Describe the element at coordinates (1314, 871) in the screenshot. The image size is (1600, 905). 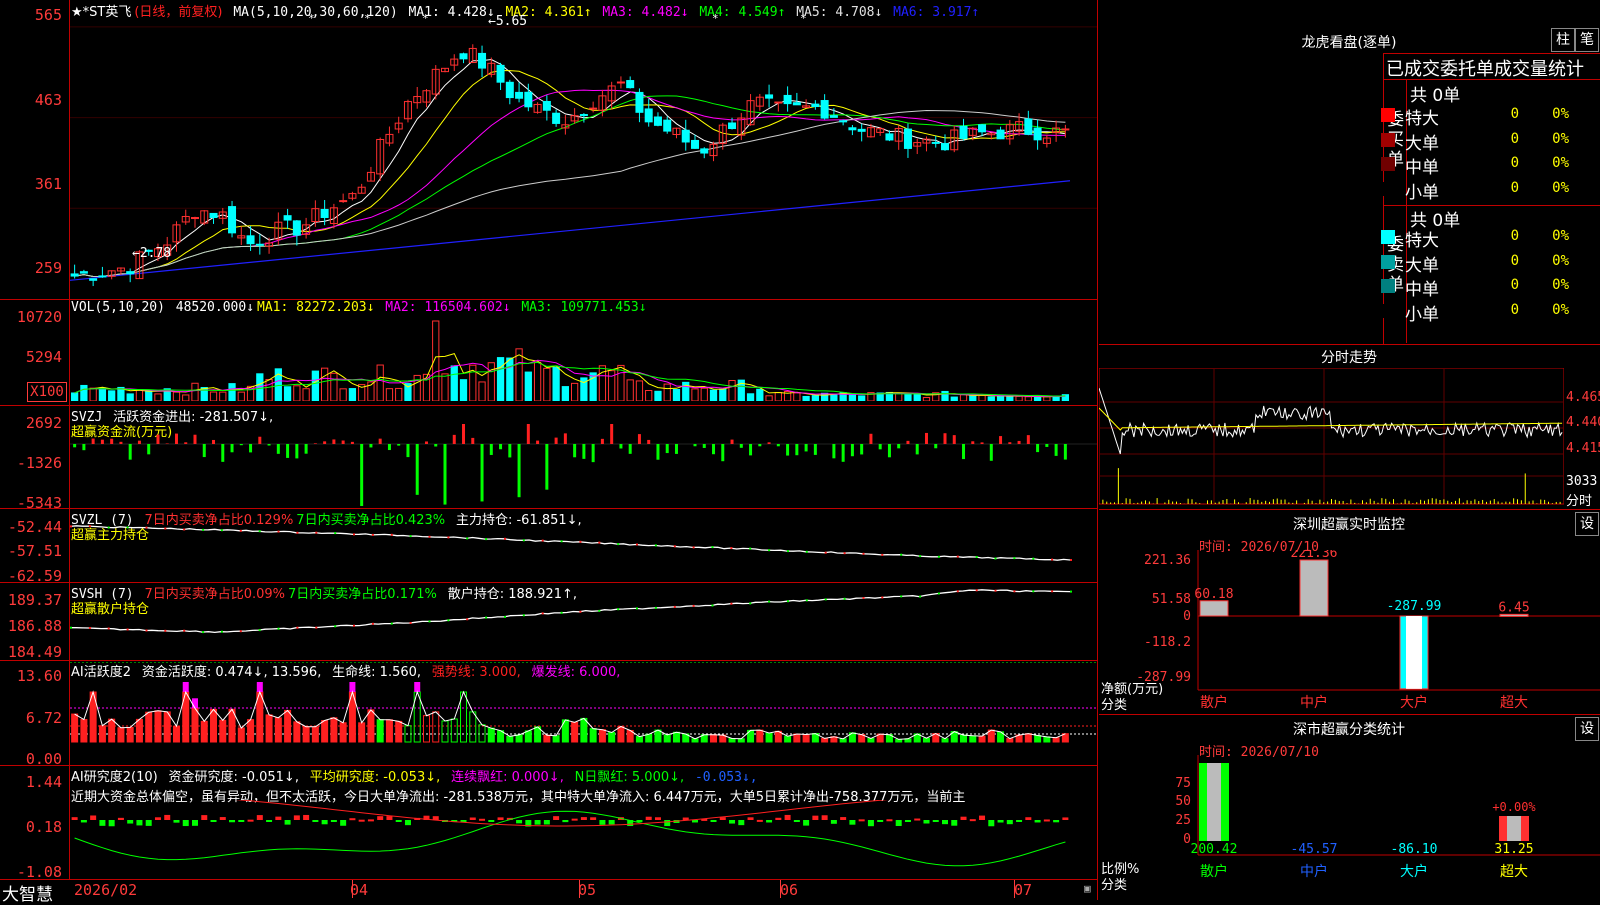
I see `classify-category: 中户` at that location.